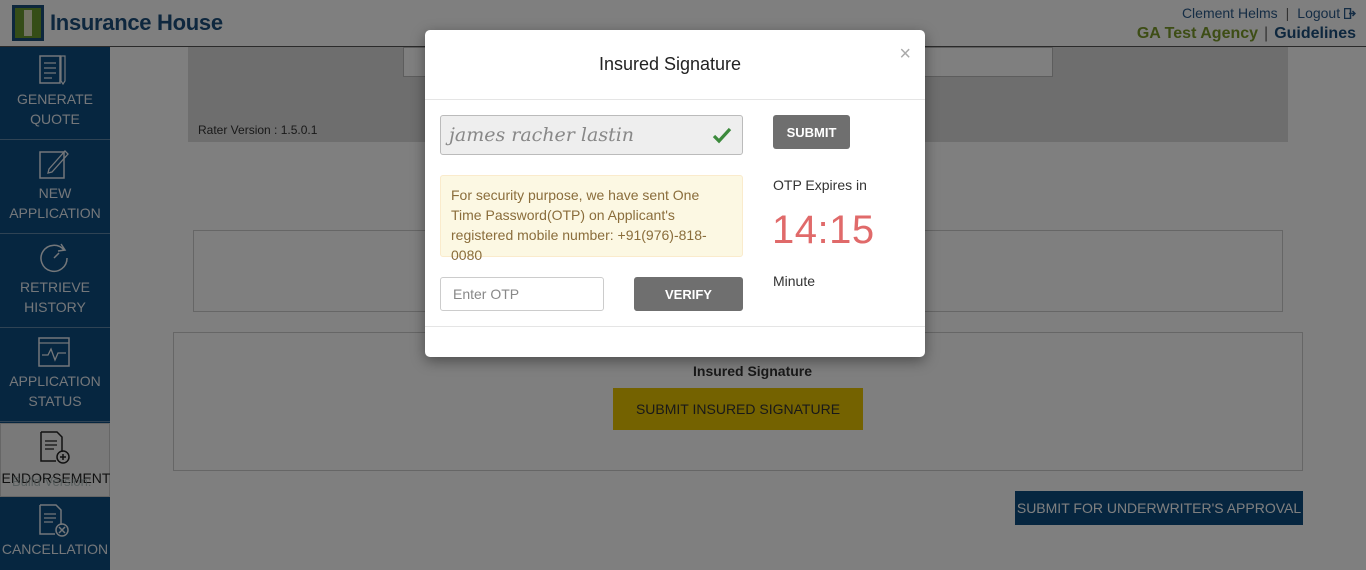  I want to click on modal-header: Insured Signature ×, so click(675, 65).